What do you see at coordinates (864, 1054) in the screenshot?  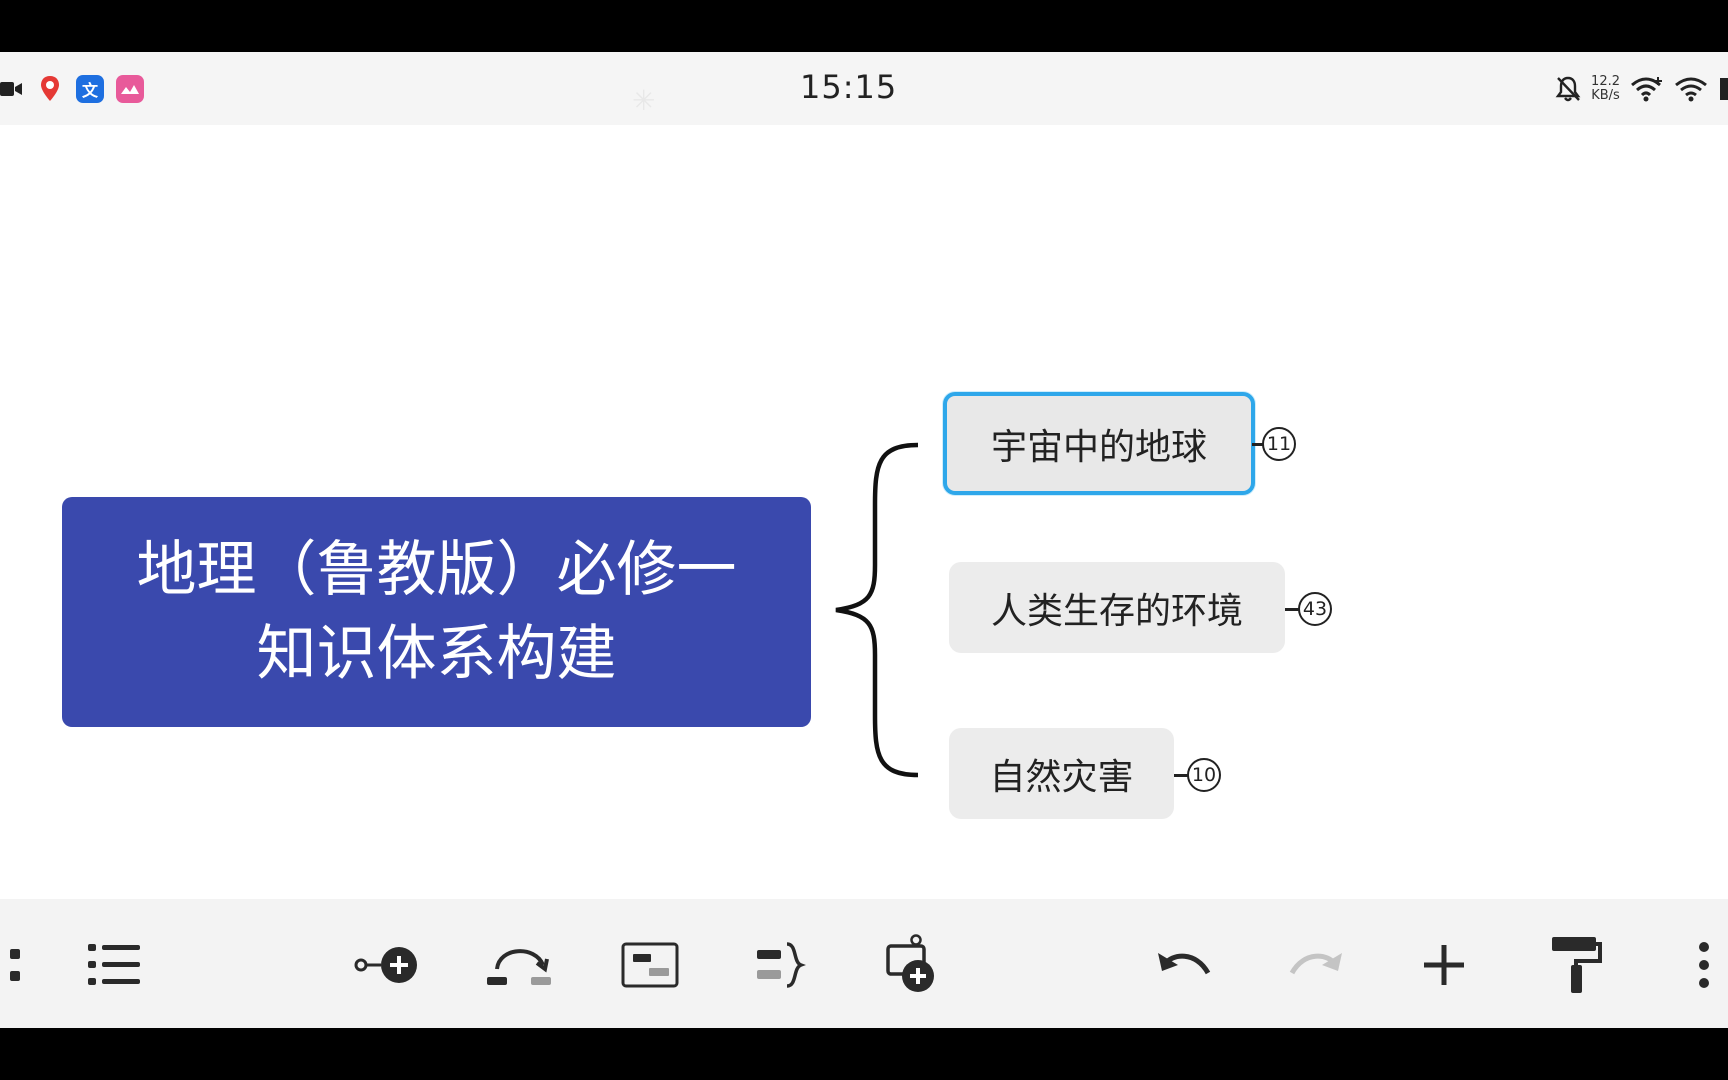 I see `letterbox-bottom` at bounding box center [864, 1054].